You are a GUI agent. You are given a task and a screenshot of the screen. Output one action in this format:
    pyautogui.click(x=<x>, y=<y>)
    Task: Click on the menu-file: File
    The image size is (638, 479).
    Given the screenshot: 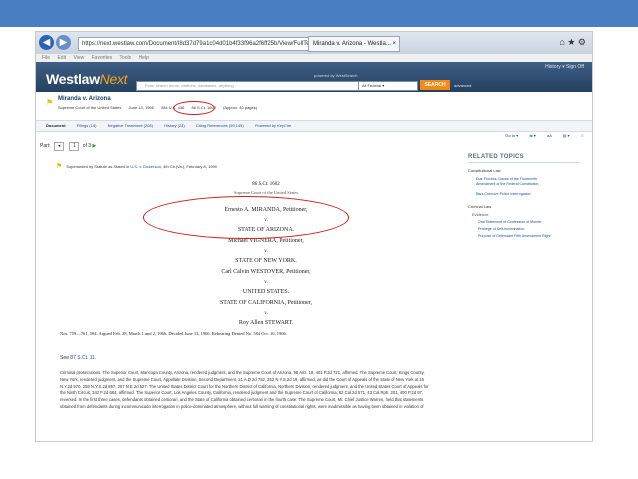 What is the action you would take?
    pyautogui.click(x=46, y=58)
    